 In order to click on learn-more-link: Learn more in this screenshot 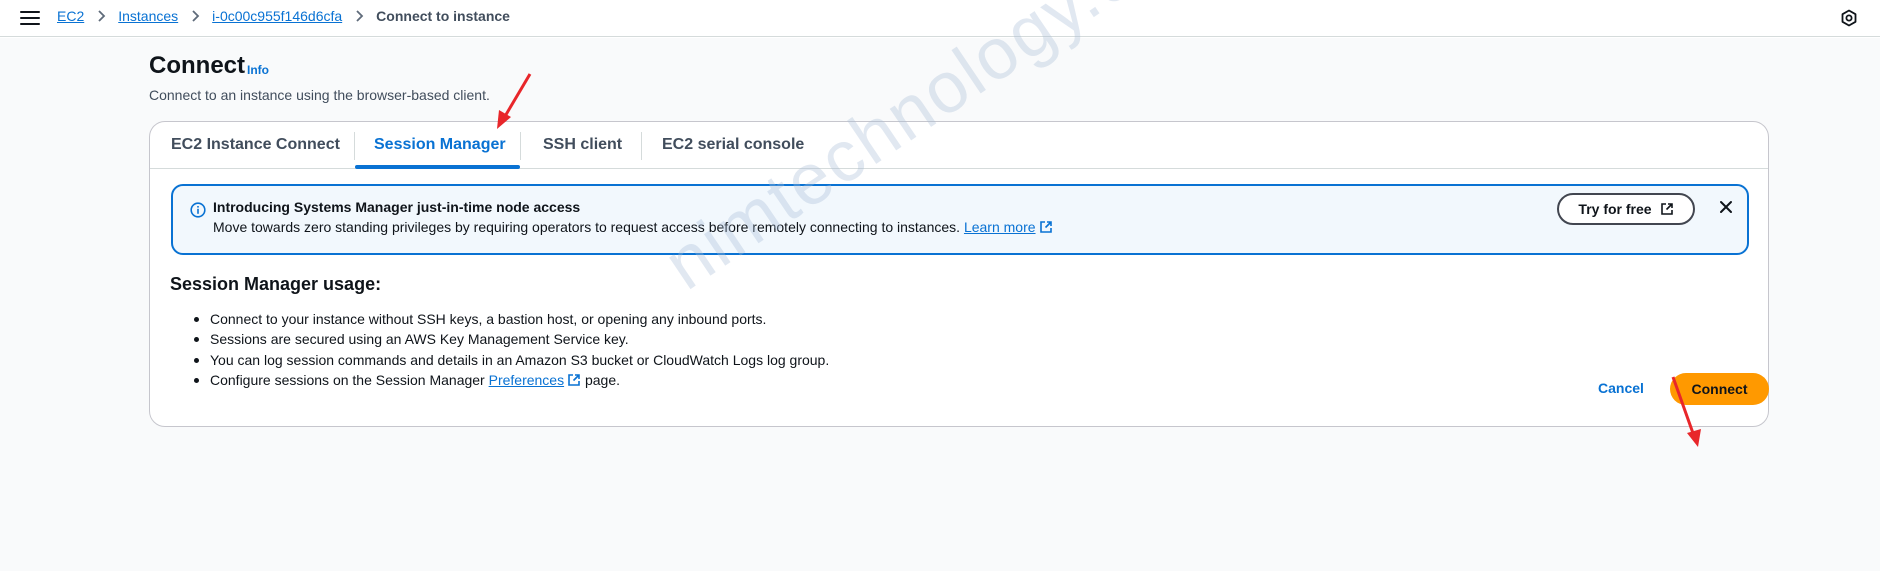, I will do `click(1008, 227)`.